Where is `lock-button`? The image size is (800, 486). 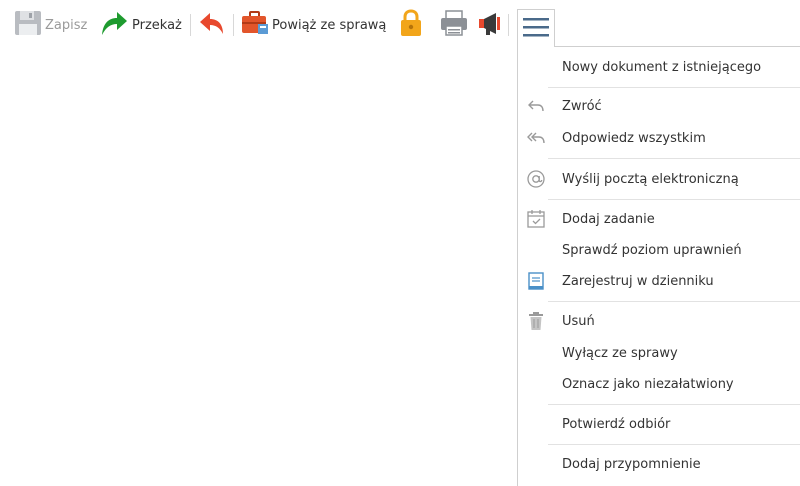
lock-button is located at coordinates (411, 25).